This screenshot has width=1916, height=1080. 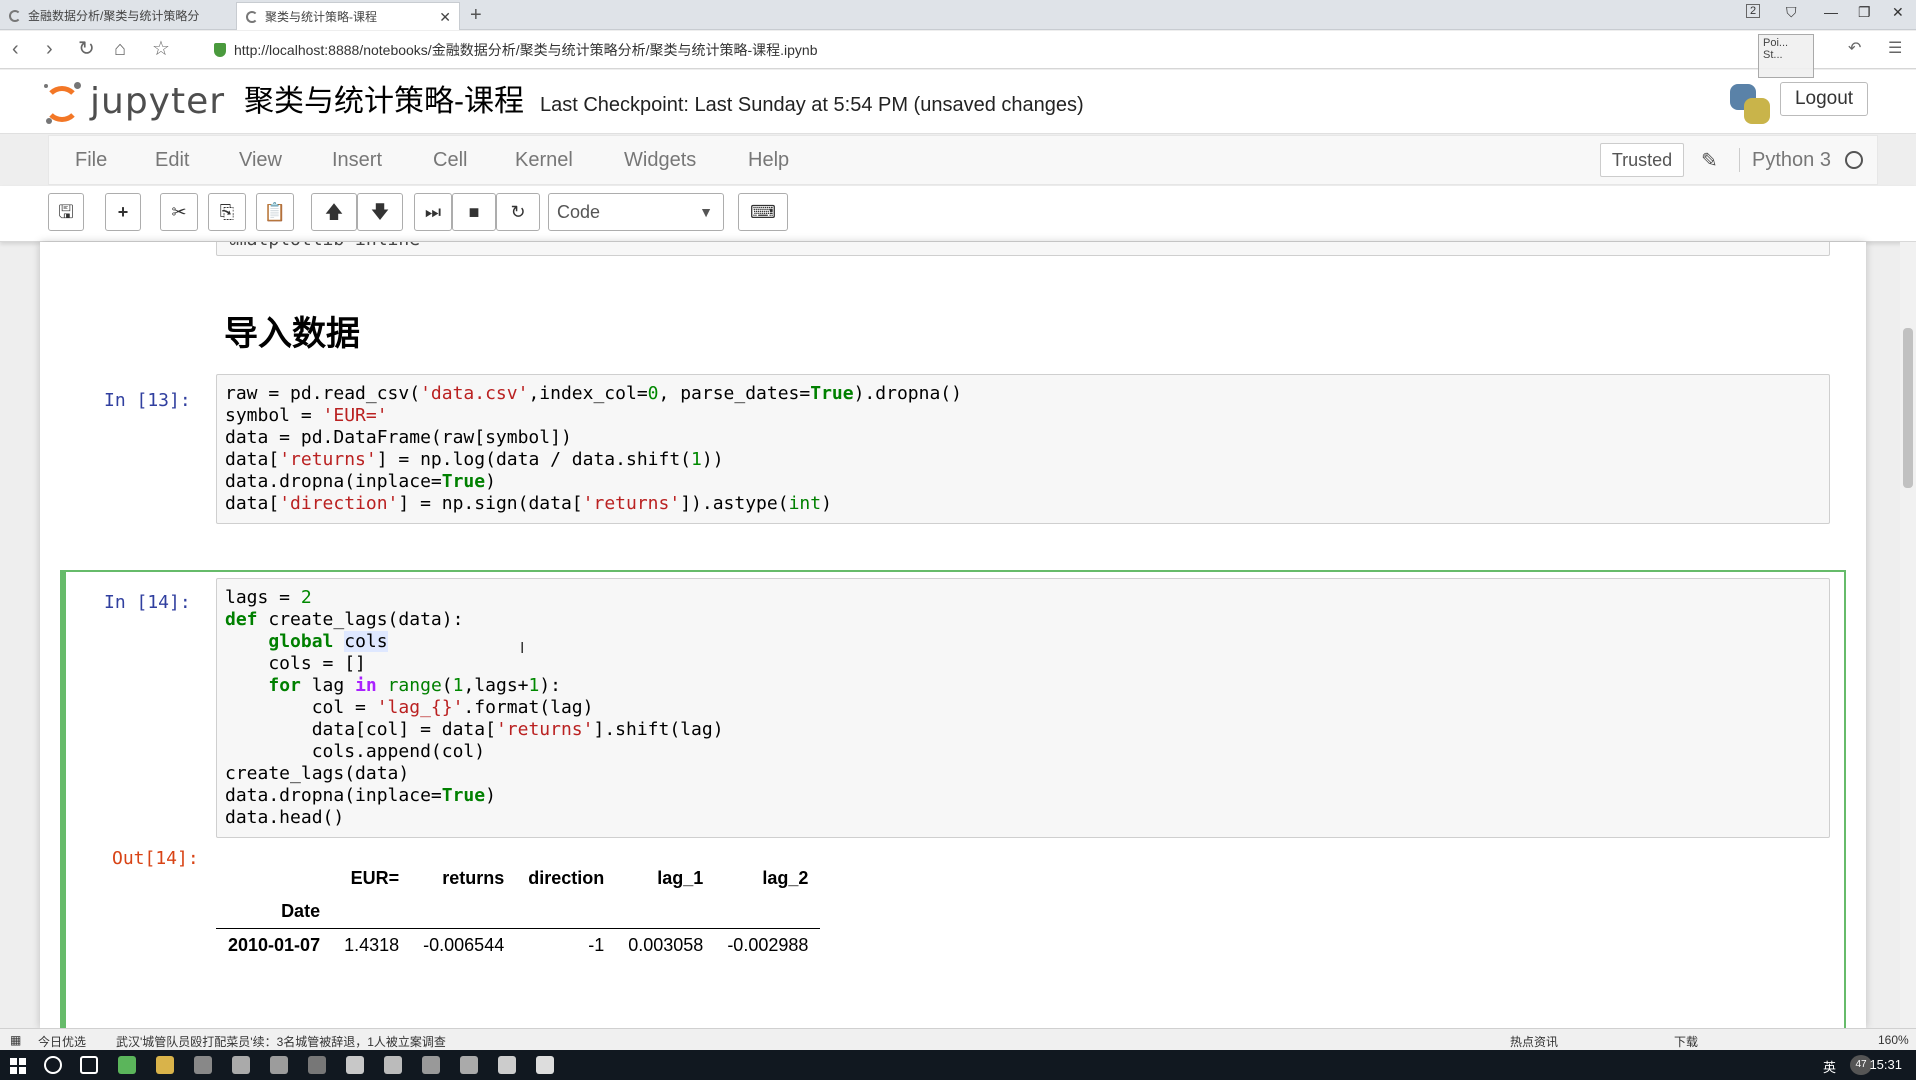 What do you see at coordinates (18, 1066) in the screenshot?
I see `windows-start-icon` at bounding box center [18, 1066].